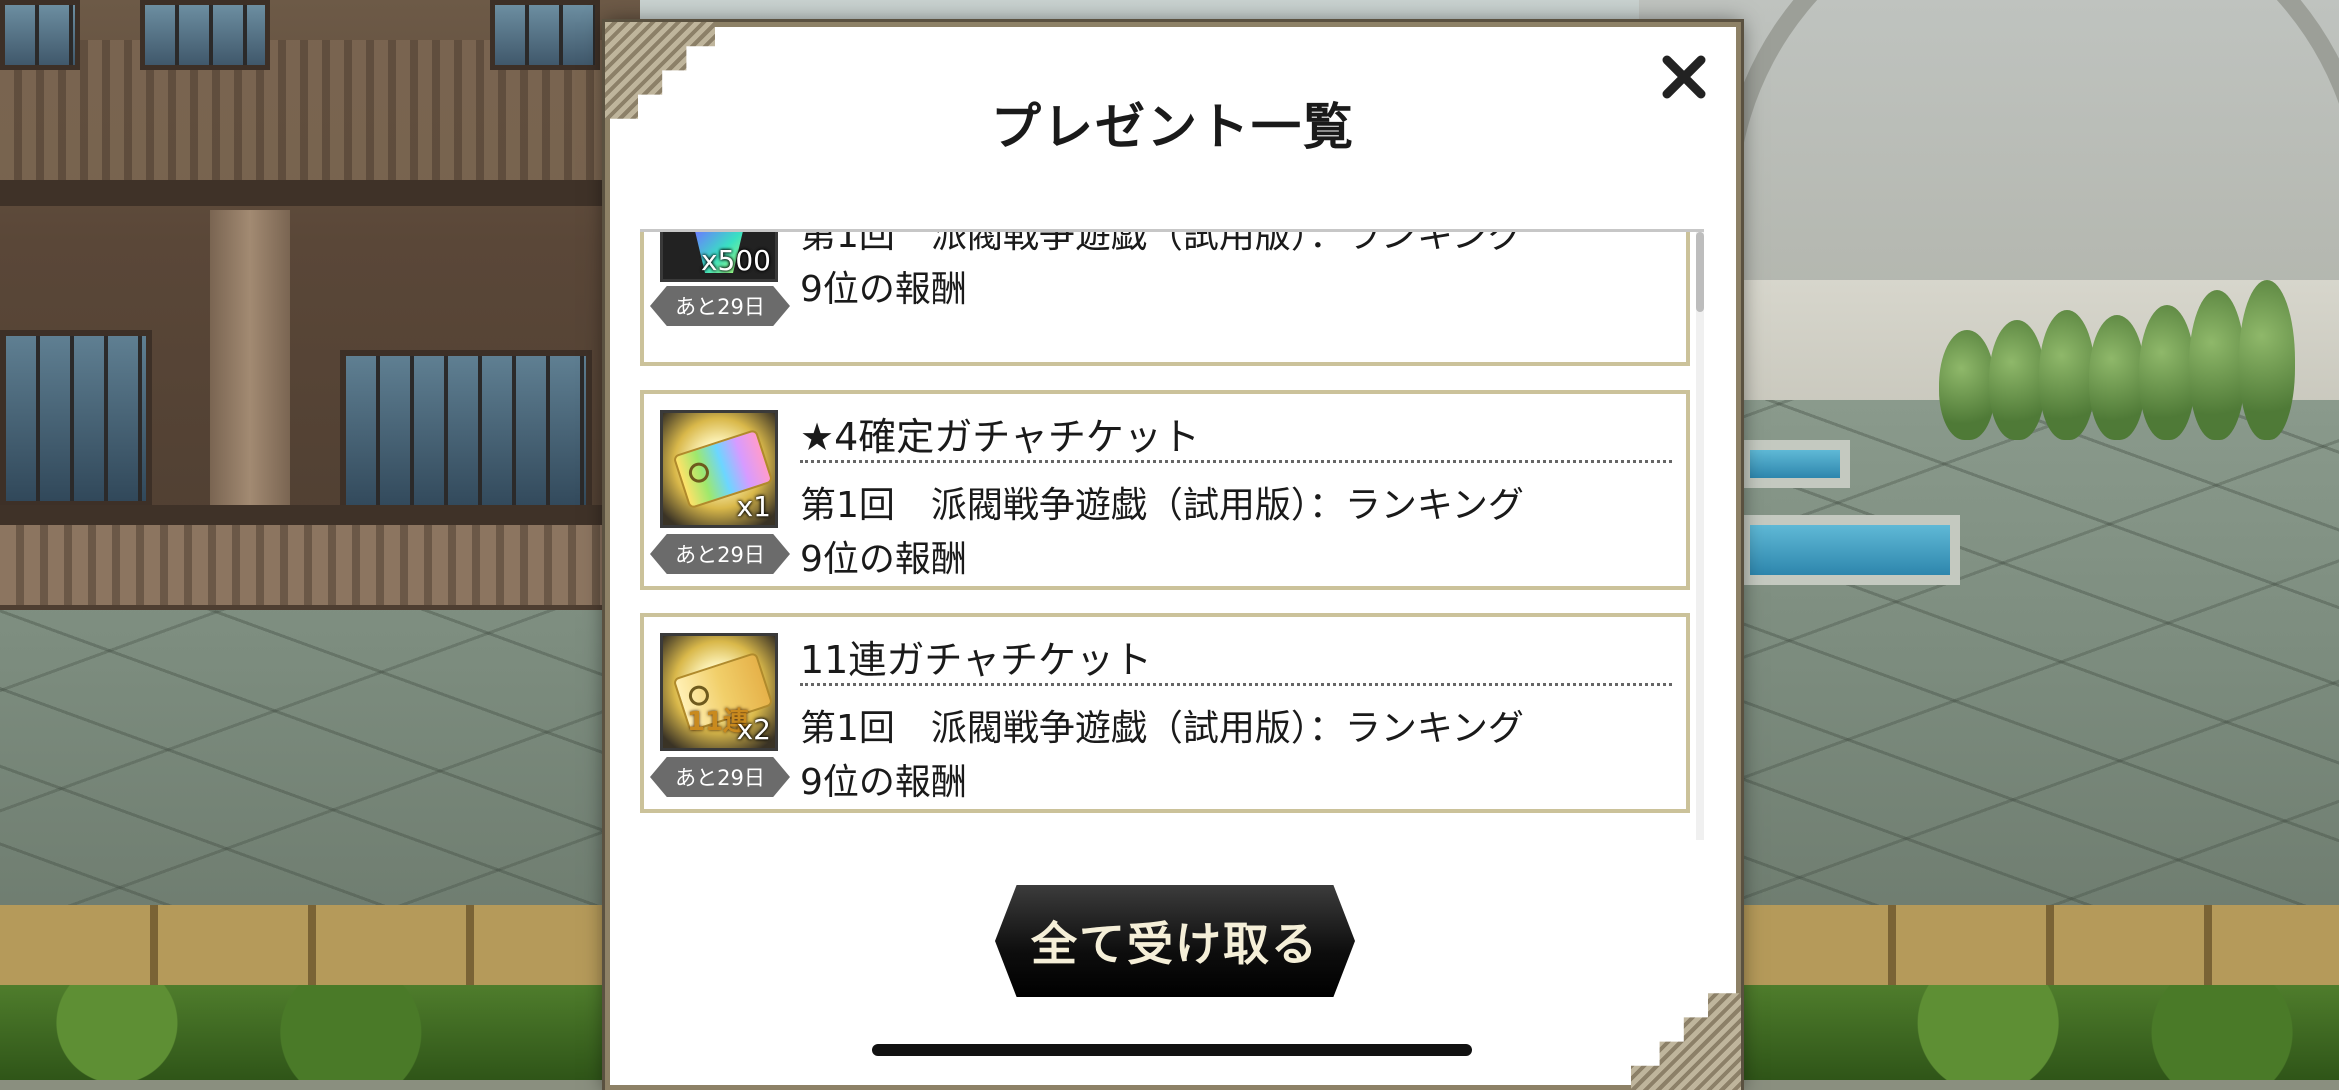  What do you see at coordinates (1165, 297) in the screenshot?
I see `present-item: x500 あと29日 第1回 派閥戦争遊戯（試用版）：ランキング 9位の報酬` at bounding box center [1165, 297].